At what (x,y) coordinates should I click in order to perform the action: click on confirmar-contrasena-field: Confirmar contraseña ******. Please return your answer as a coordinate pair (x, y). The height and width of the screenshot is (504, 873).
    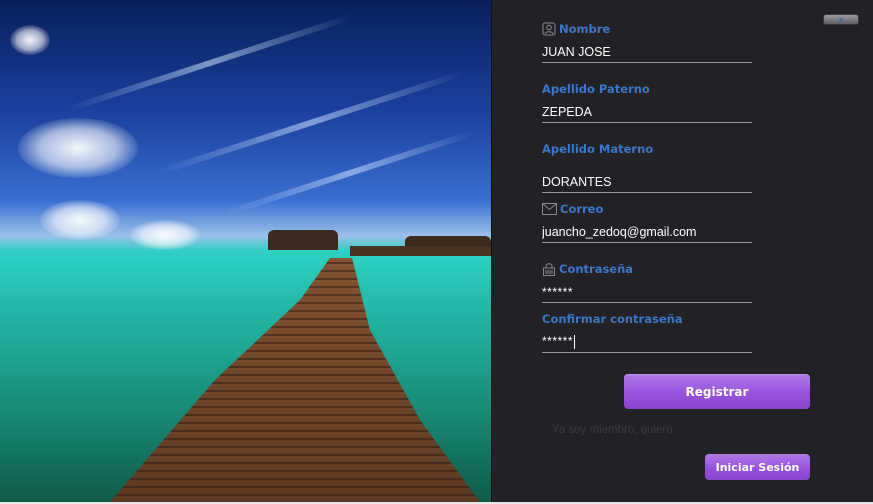
    Looking at the image, I should click on (647, 332).